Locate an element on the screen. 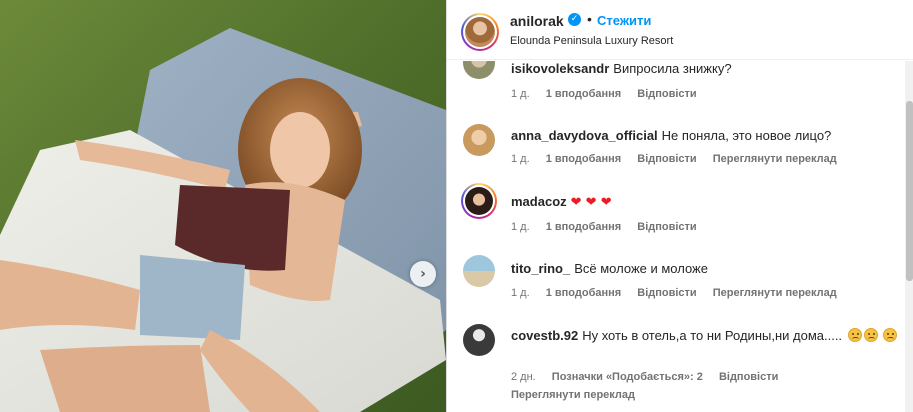 Image resolution: width=913 pixels, height=412 pixels. scrollbar-thumb is located at coordinates (909, 191).